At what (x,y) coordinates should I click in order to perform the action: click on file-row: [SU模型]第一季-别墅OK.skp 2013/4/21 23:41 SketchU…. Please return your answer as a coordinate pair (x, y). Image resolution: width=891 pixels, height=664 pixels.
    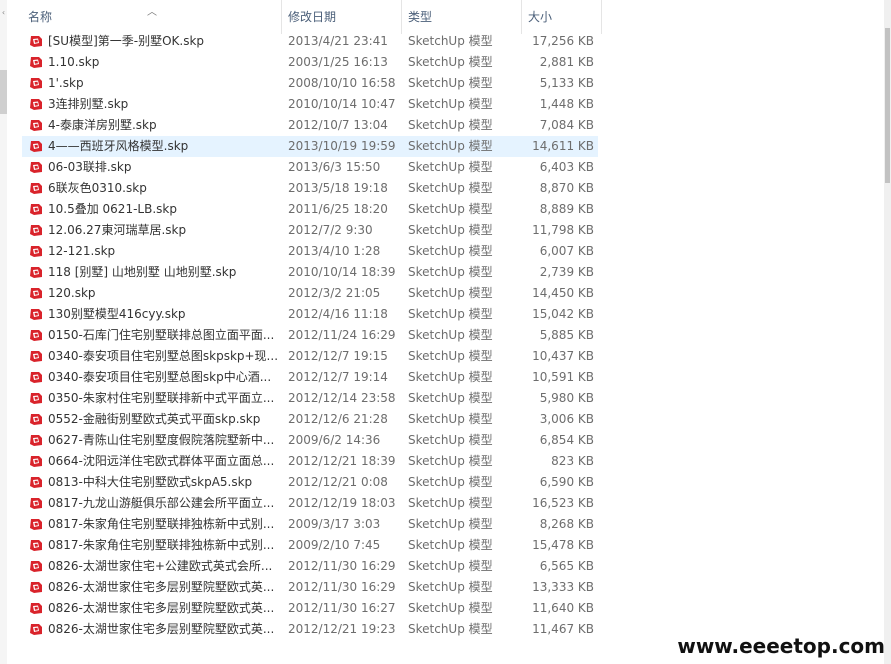
    Looking at the image, I should click on (310, 41).